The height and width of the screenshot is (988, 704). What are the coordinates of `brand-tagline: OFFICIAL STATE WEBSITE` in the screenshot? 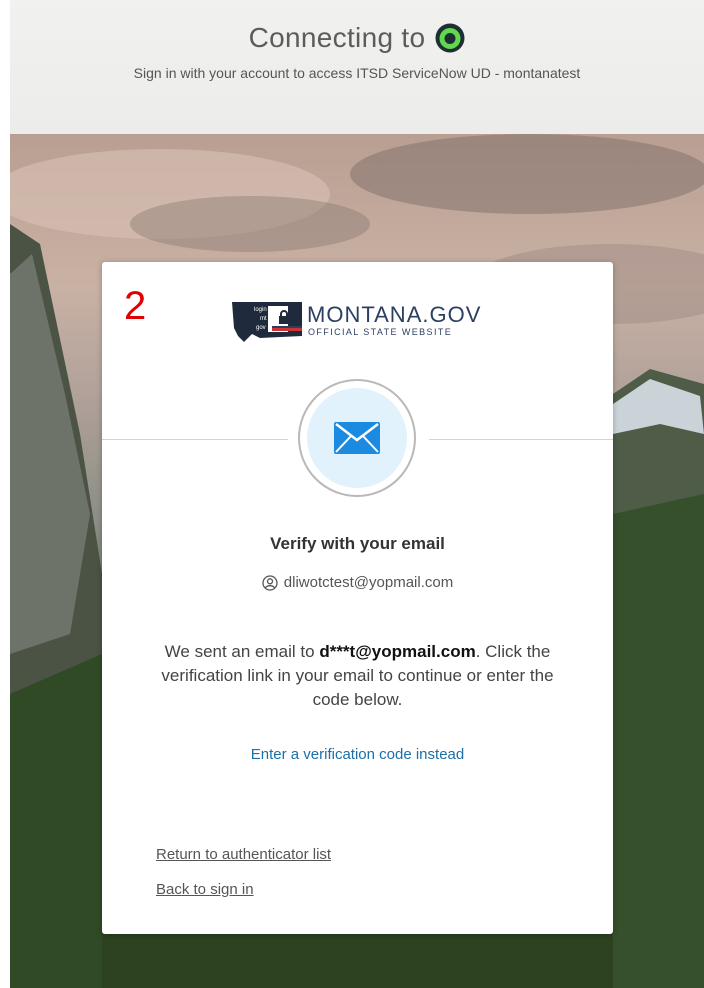 It's located at (380, 332).